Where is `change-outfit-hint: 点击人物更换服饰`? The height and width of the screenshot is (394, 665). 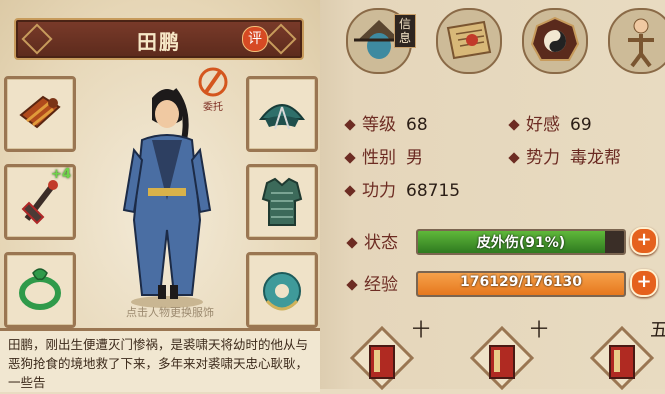 change-outfit-hint: 点击人物更换服饰 is located at coordinates (170, 312).